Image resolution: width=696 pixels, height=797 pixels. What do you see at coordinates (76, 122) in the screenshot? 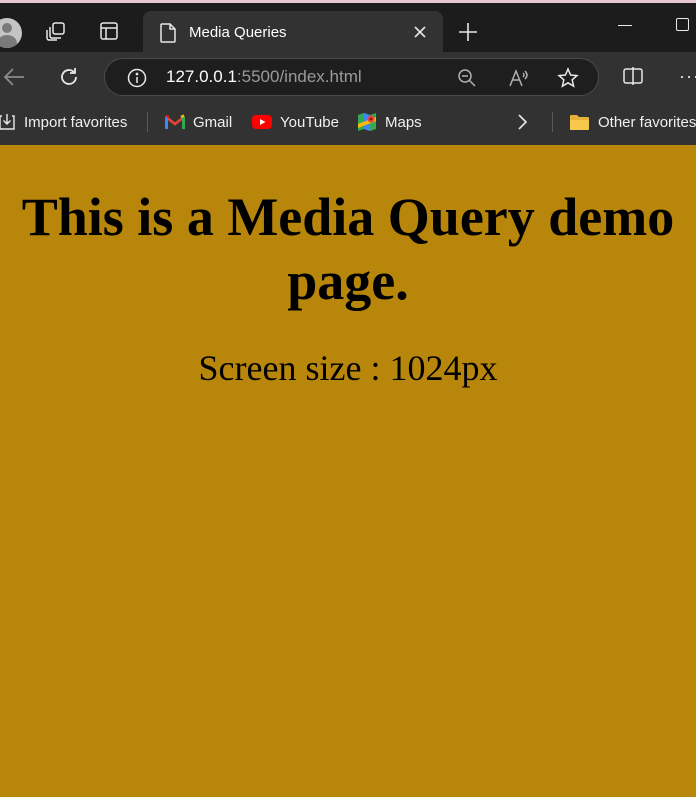
I see `import-favorites-label: Import favorites` at bounding box center [76, 122].